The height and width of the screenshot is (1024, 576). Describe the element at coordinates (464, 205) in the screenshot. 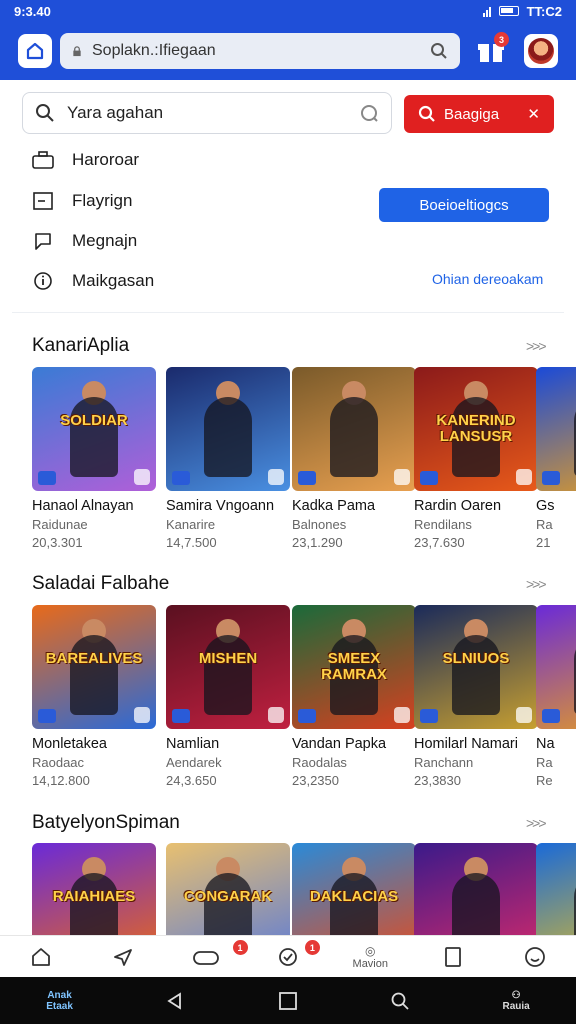

I see `primary-action-button: Boeioeltiogcs` at that location.